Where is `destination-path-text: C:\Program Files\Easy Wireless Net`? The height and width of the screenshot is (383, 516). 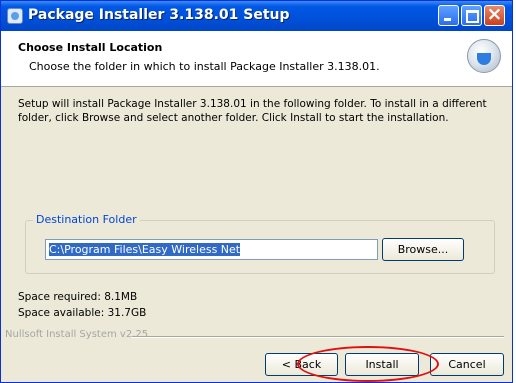
destination-path-text: C:\Program Files\Easy Wireless Net is located at coordinates (145, 249).